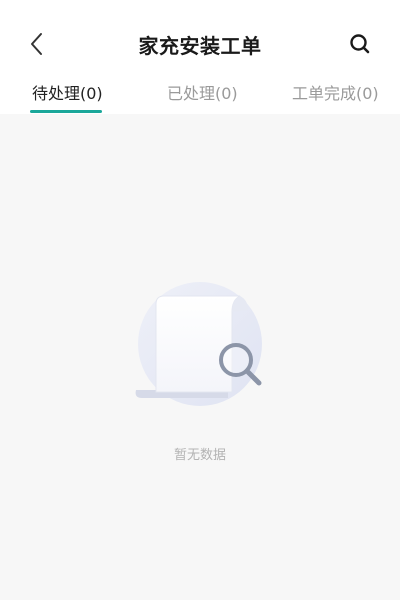 The height and width of the screenshot is (600, 400). I want to click on active-tab-indicator, so click(66, 111).